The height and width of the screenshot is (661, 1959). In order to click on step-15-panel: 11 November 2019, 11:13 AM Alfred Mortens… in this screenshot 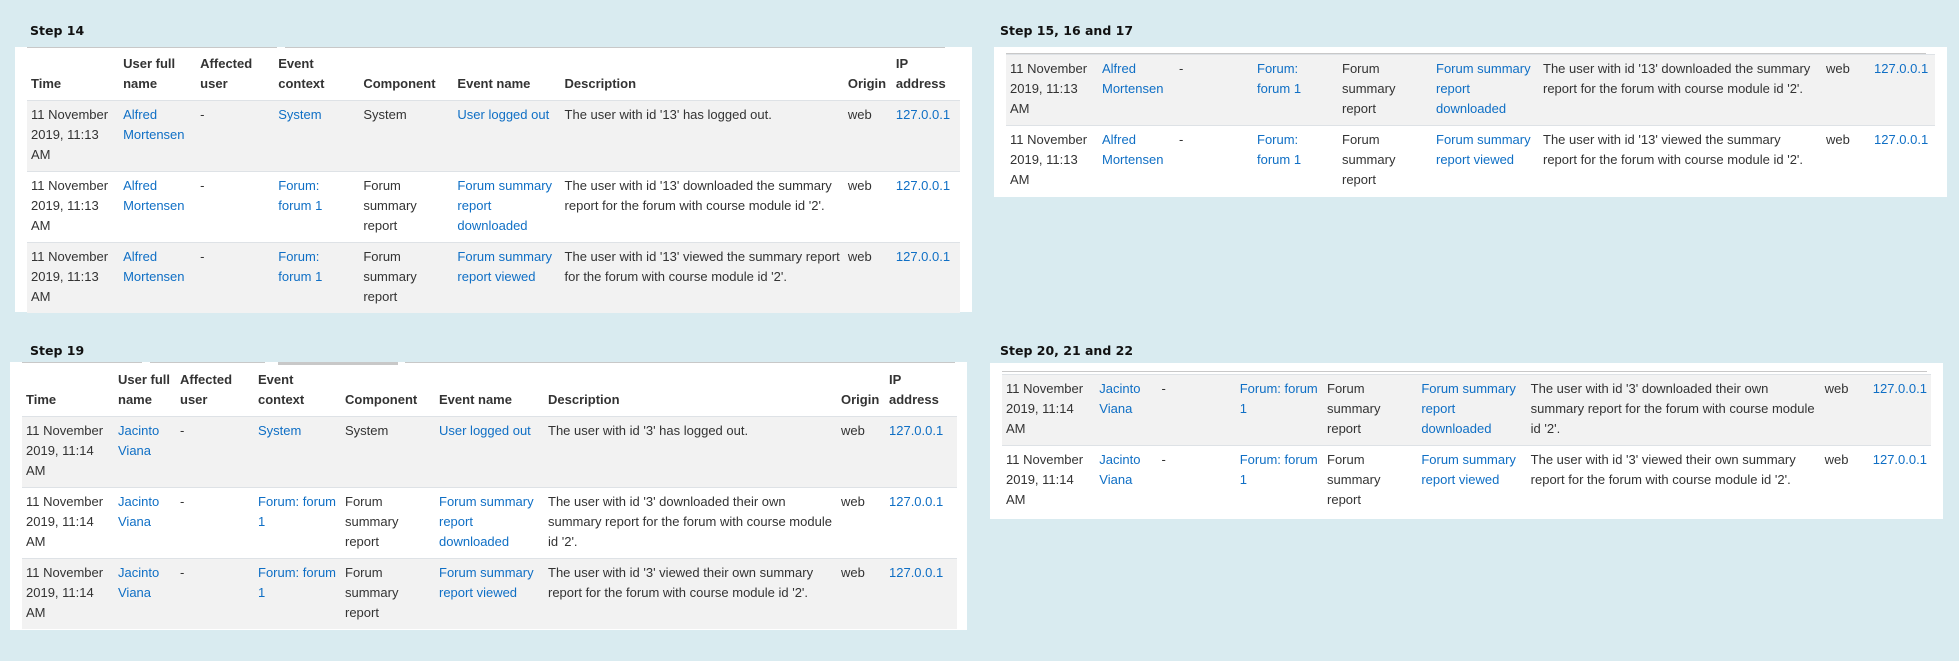, I will do `click(1470, 122)`.